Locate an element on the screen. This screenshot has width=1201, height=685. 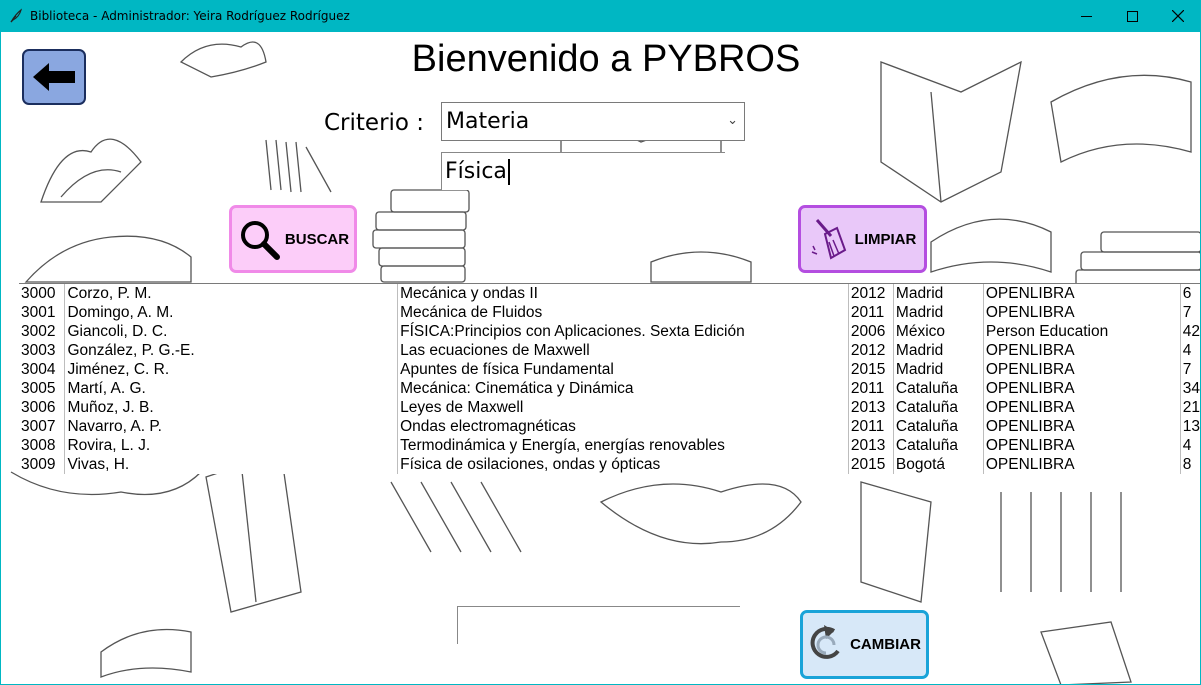
cell-id: 3004 is located at coordinates (42, 369).